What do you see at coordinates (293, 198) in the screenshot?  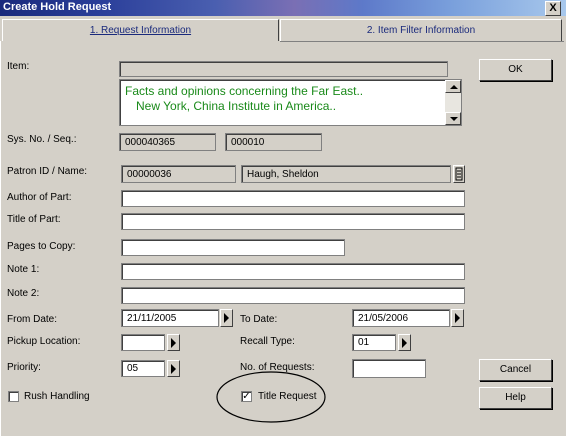 I see `author-of-part-input` at bounding box center [293, 198].